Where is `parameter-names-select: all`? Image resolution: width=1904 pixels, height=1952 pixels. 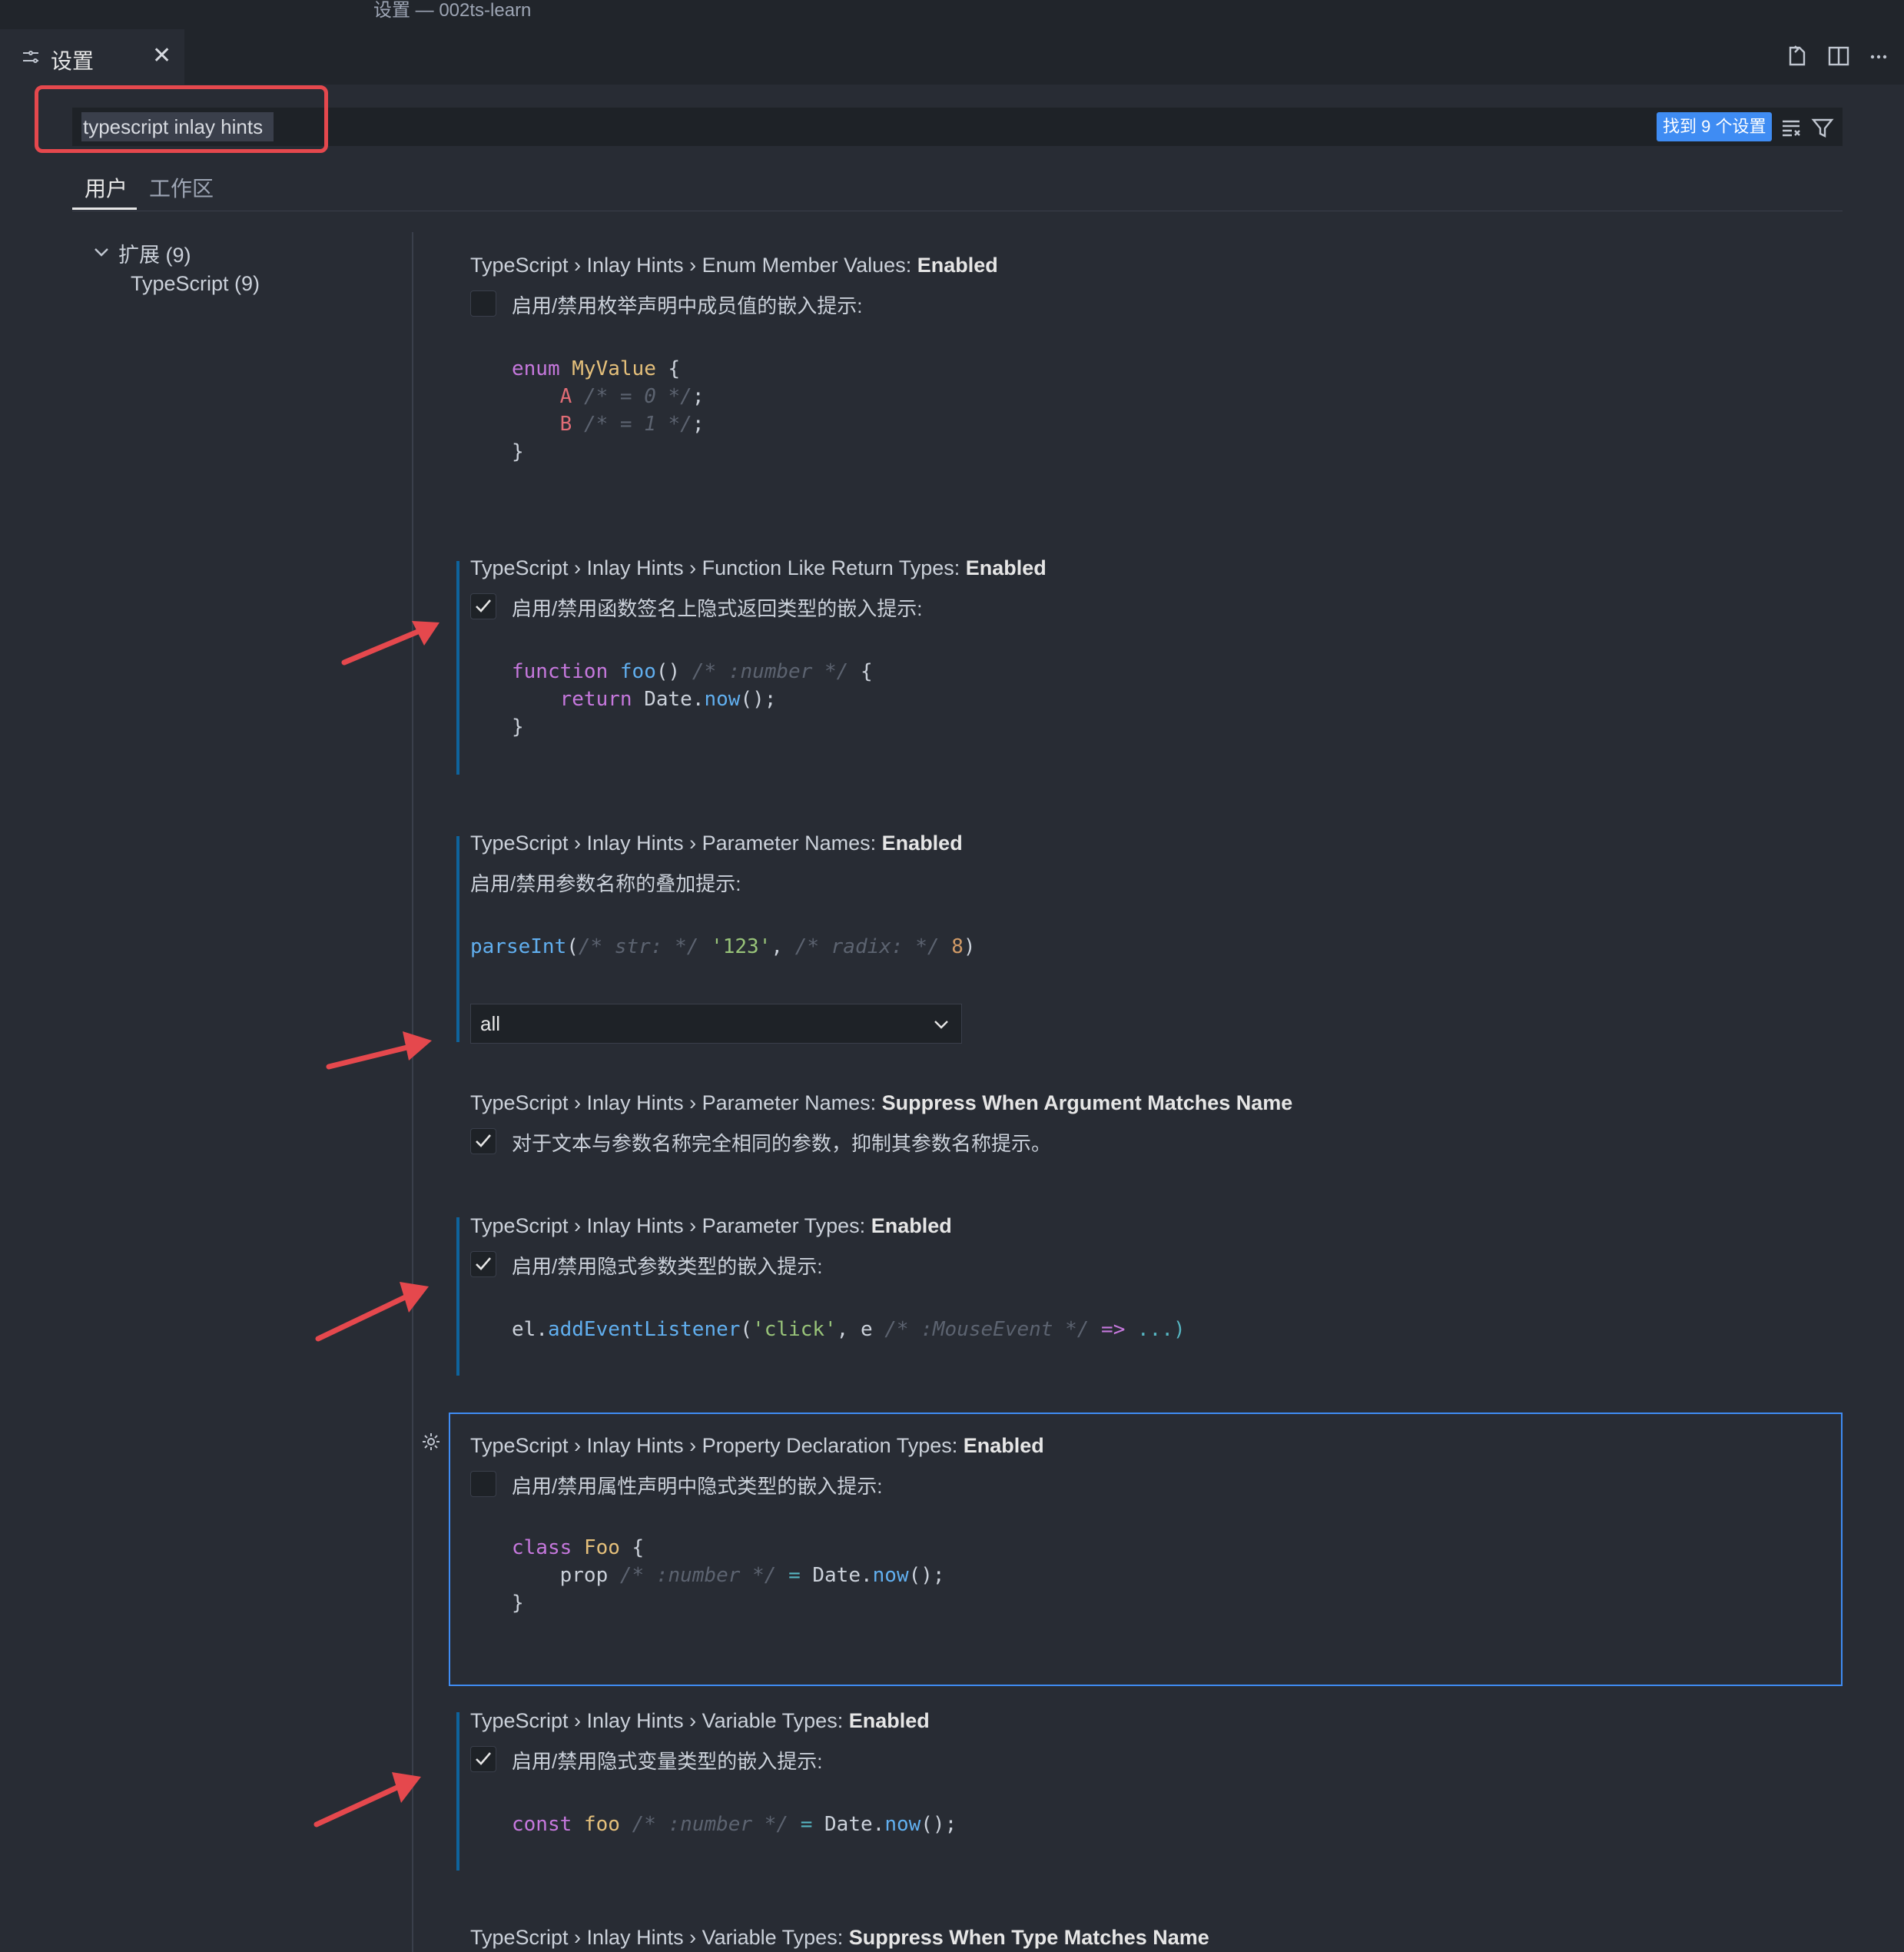
parameter-names-select: all is located at coordinates (716, 1024).